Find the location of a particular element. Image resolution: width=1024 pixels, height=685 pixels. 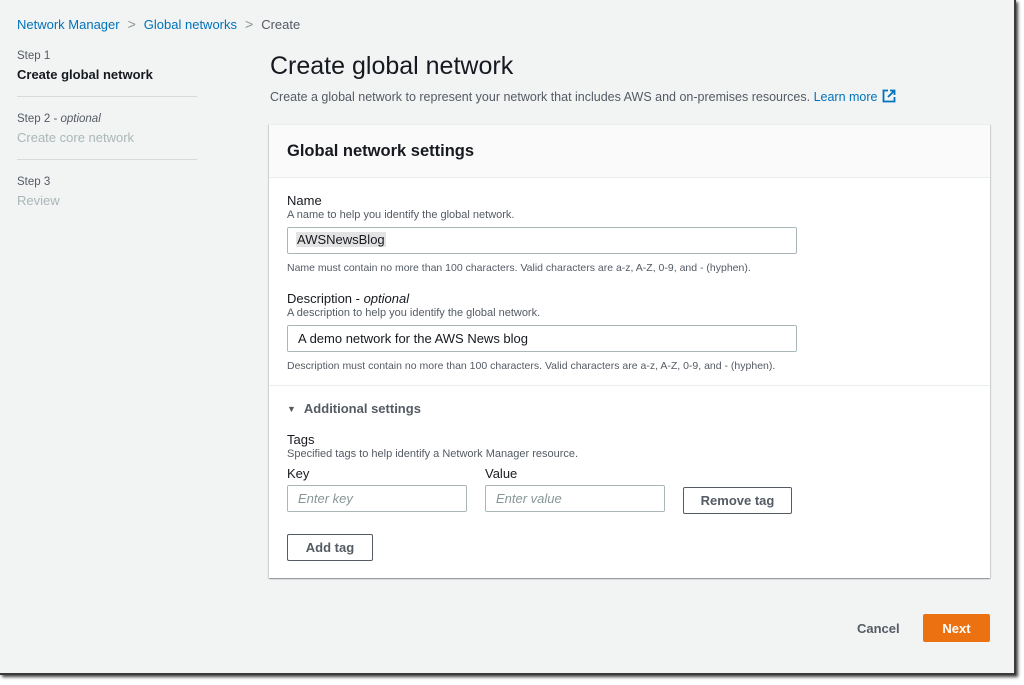

wizard-step-2: Step 2 - optional Create core network is located at coordinates (107, 136).